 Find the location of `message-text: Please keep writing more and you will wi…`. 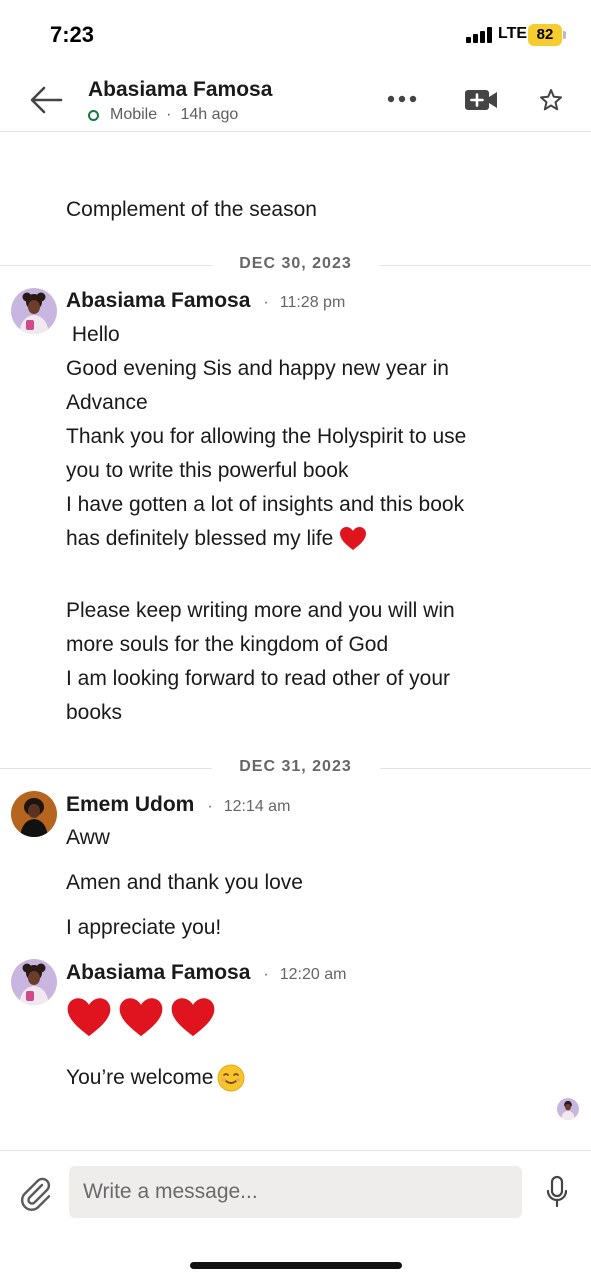

message-text: Please keep writing more and you will wi… is located at coordinates (260, 661).